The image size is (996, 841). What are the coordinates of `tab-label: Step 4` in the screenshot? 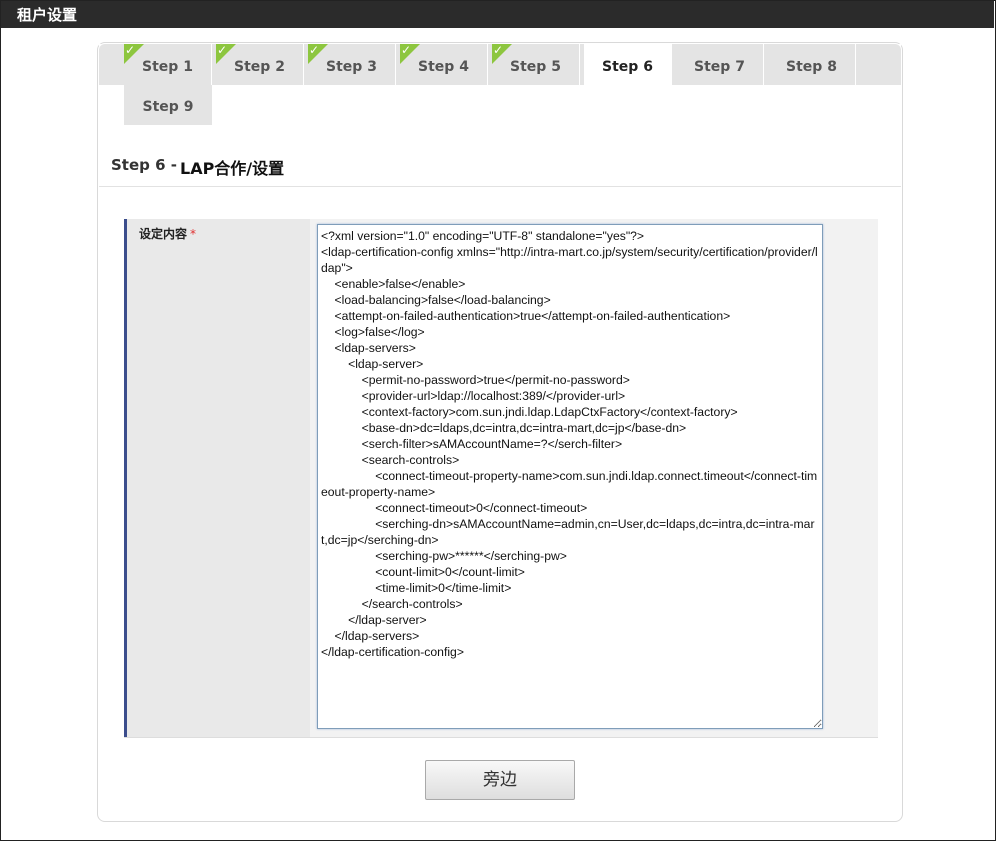 It's located at (443, 67).